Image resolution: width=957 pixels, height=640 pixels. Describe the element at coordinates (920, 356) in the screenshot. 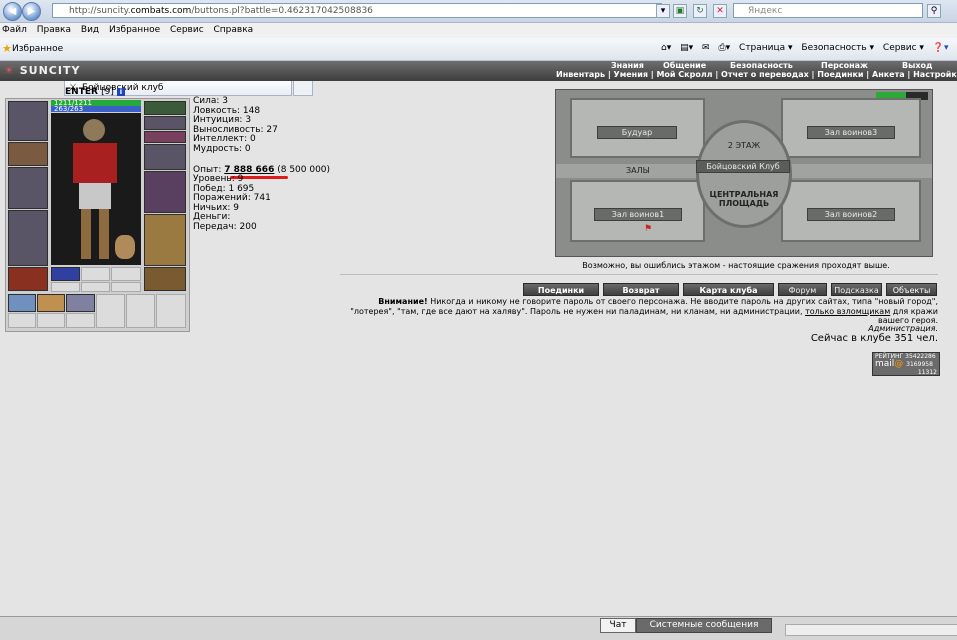

I see `rating-n1: 35422286` at that location.